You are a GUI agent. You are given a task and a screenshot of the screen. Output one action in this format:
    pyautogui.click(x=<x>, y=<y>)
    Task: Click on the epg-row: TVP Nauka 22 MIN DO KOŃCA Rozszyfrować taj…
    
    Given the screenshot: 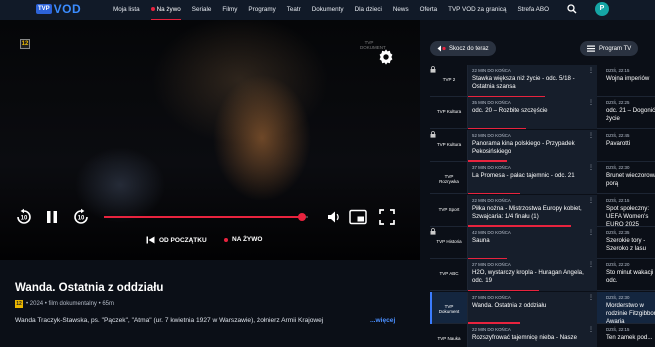 What is the action you would take?
    pyautogui.click(x=542, y=335)
    